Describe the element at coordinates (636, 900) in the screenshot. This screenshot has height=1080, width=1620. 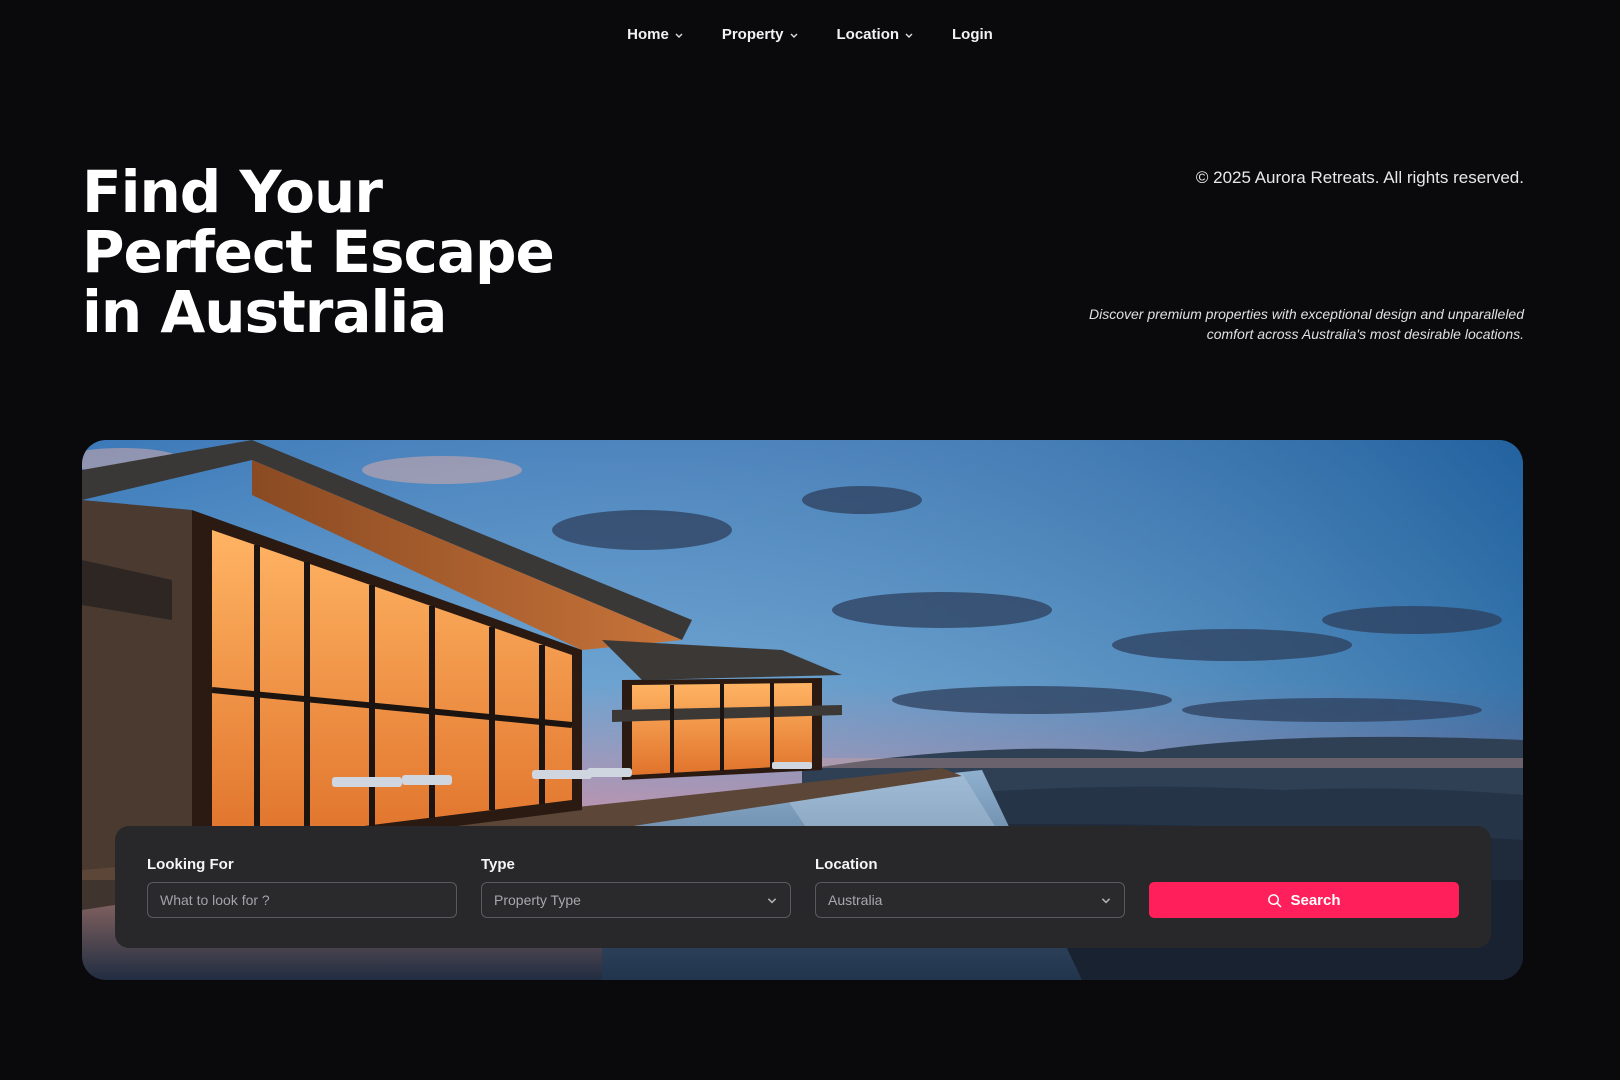
I see `type-select: Property Type` at that location.